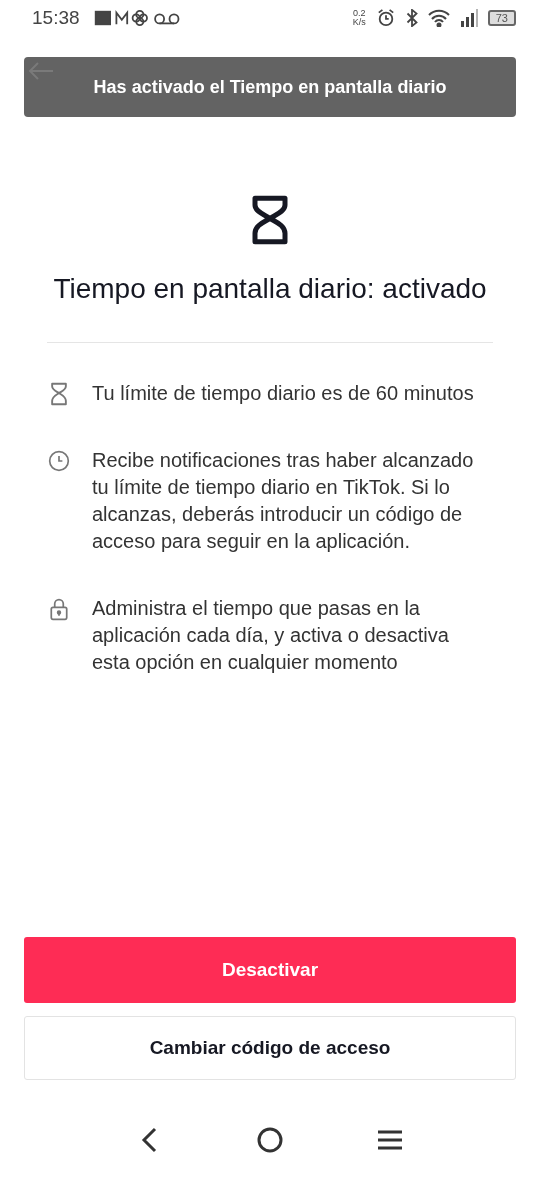 The width and height of the screenshot is (540, 1200). What do you see at coordinates (56, 17) in the screenshot?
I see `status-time: 15:38` at bounding box center [56, 17].